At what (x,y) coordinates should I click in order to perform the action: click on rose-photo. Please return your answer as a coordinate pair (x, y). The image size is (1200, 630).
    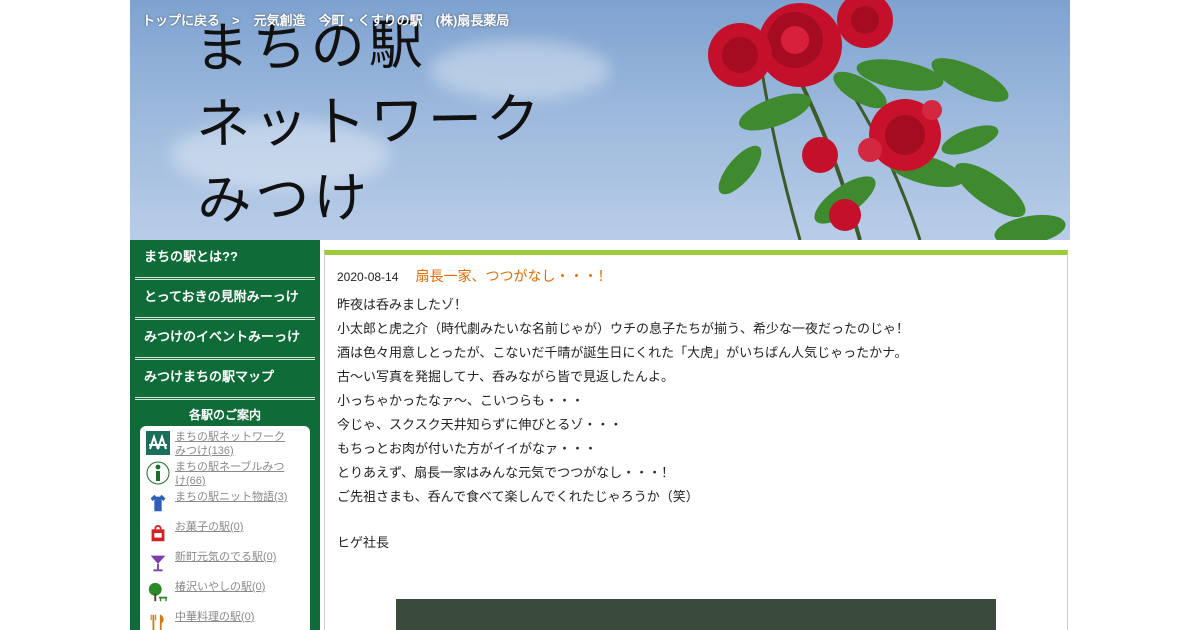
    Looking at the image, I should click on (887, 120).